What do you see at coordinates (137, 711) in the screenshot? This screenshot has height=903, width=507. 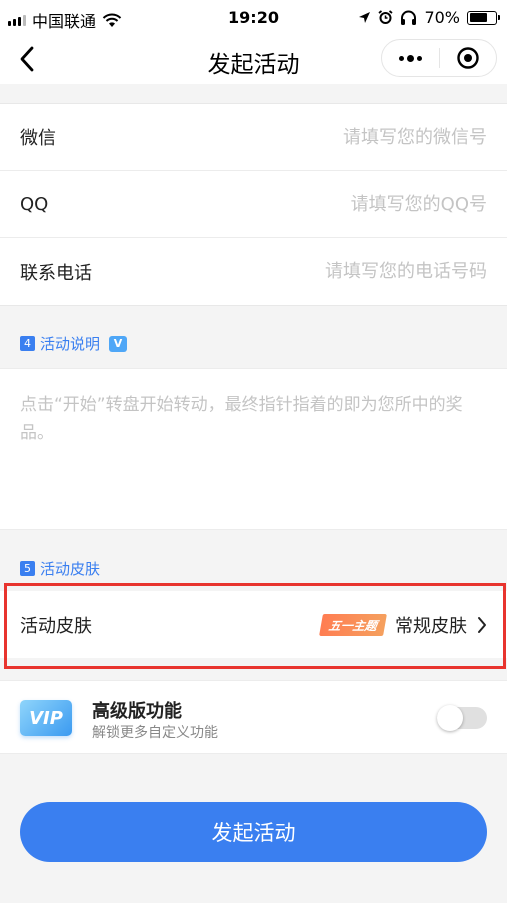 I see `vip-title: 高级版功能` at bounding box center [137, 711].